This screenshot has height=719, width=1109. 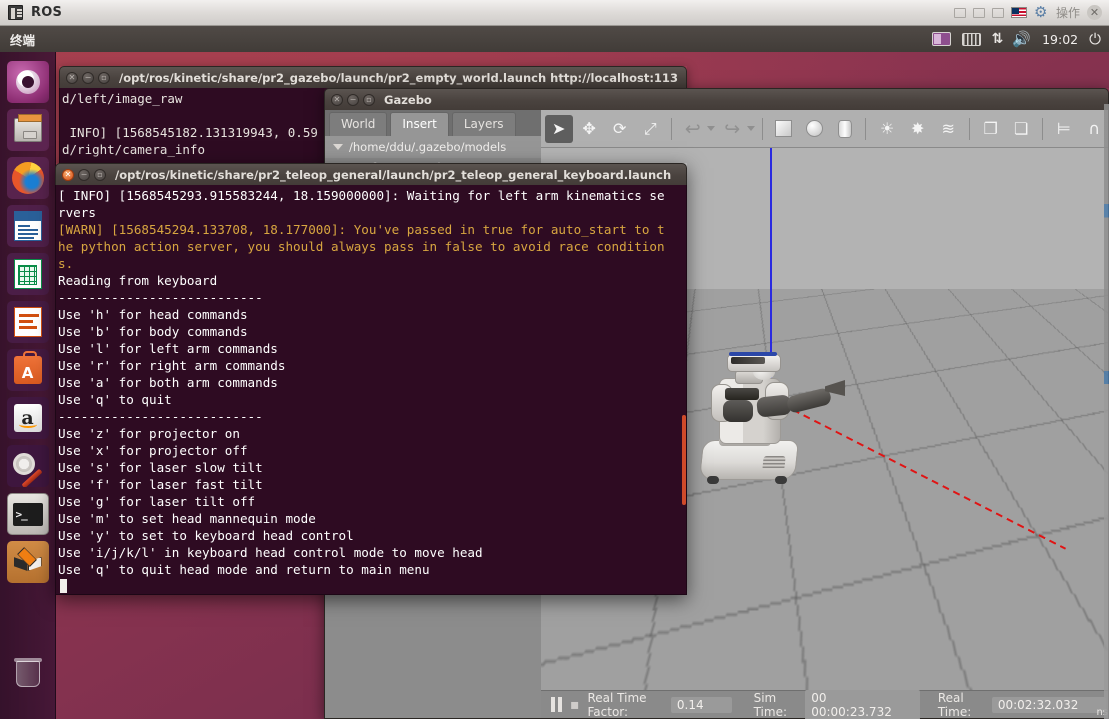 What do you see at coordinates (1015, 11) in the screenshot?
I see `flag-canton` at bounding box center [1015, 11].